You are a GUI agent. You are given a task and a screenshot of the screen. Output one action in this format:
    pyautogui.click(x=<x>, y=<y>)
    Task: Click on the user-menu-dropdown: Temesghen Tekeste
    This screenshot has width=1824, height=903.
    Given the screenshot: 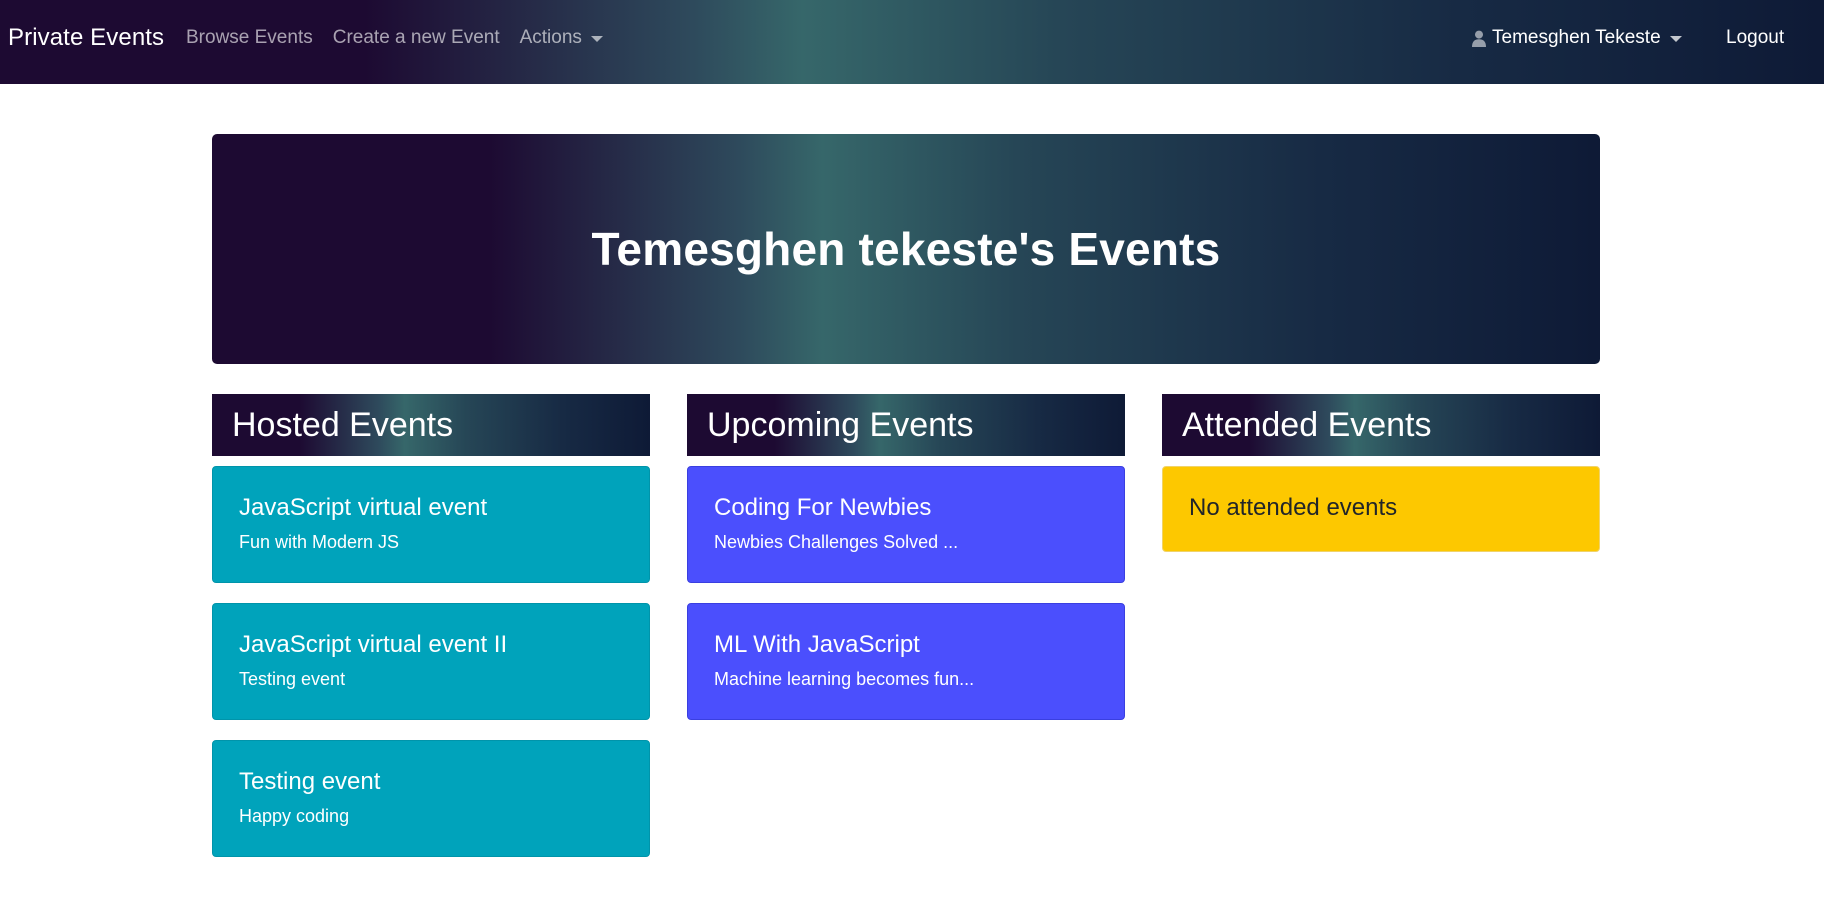 What is the action you would take?
    pyautogui.click(x=1577, y=38)
    